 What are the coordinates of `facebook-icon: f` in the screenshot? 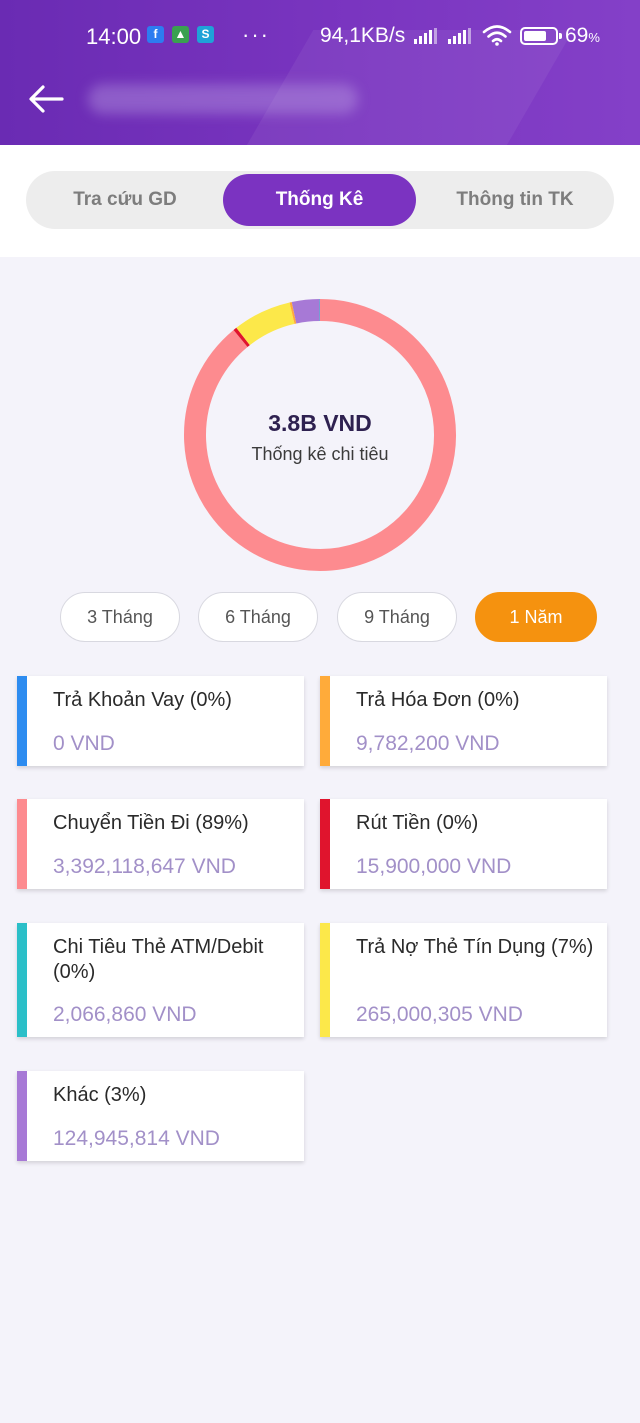 It's located at (155, 34).